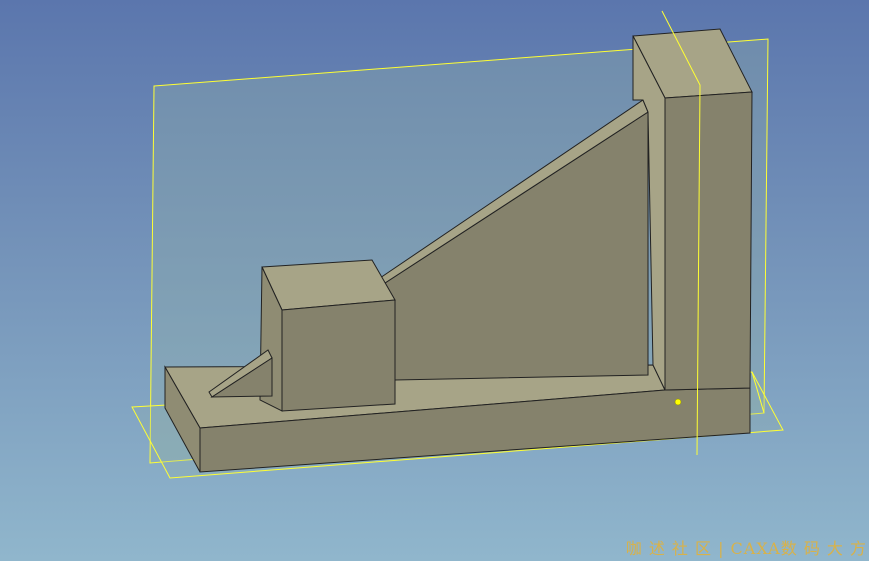 The width and height of the screenshot is (869, 561). I want to click on column-front-face, so click(708, 241).